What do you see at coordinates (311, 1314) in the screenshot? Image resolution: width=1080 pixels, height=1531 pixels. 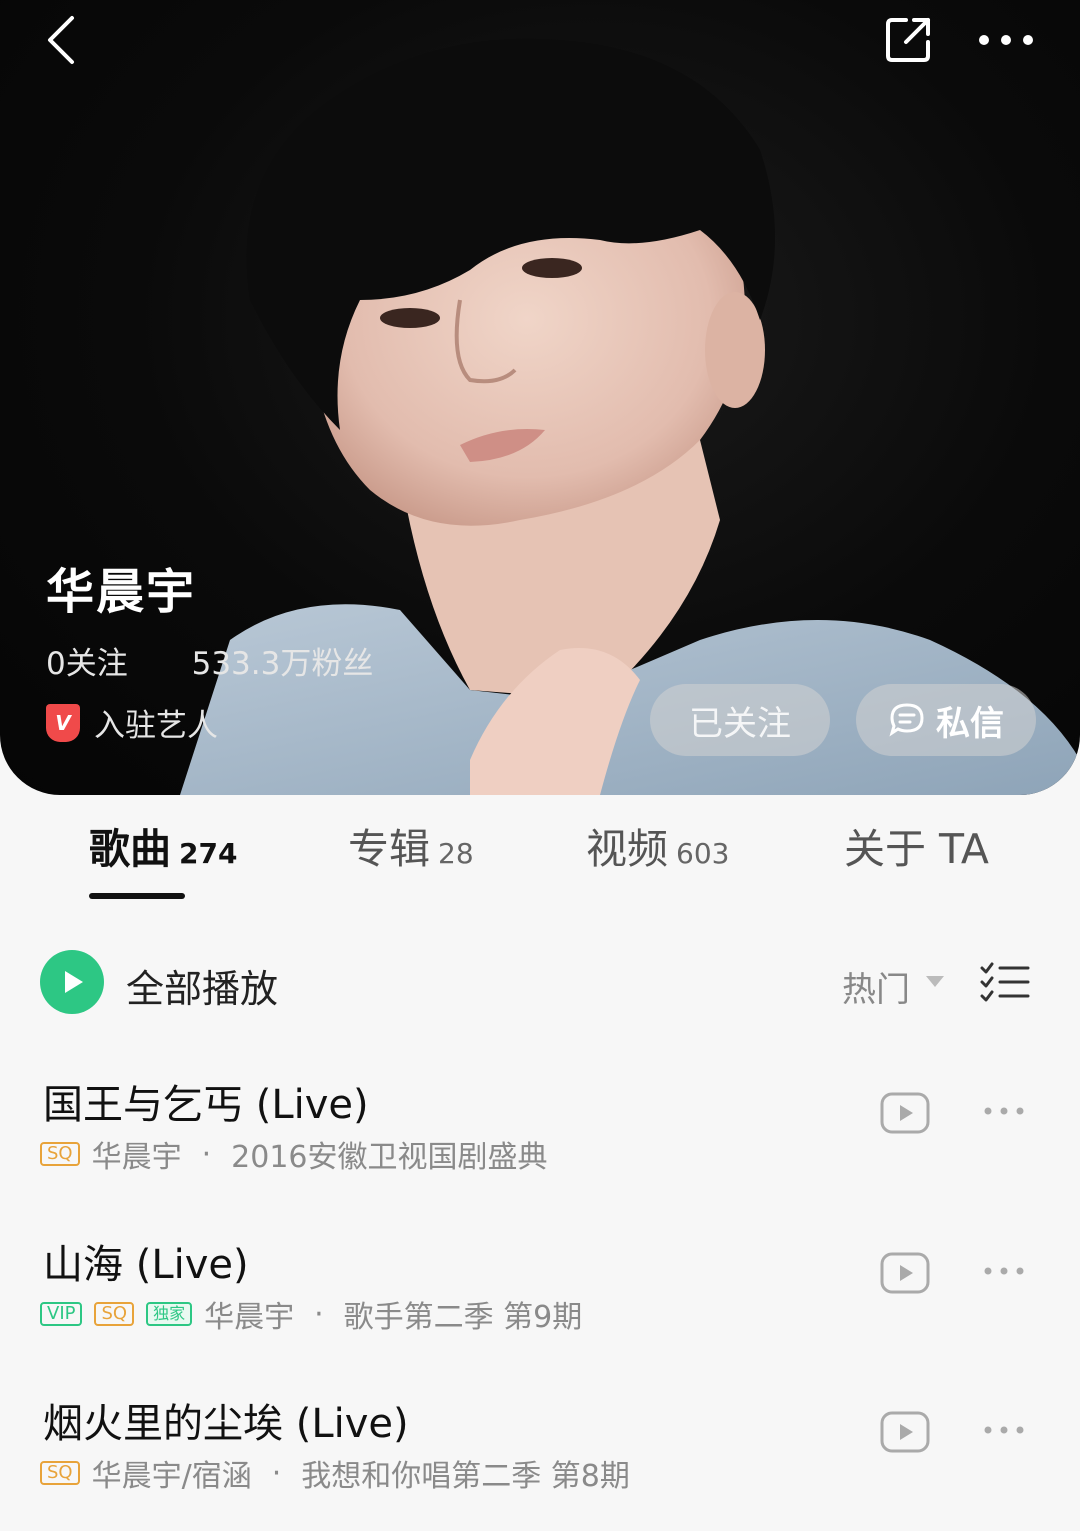 I see `song-meta: VIP SQ 独家 华晨宇 · 歌手第二季 第9期` at bounding box center [311, 1314].